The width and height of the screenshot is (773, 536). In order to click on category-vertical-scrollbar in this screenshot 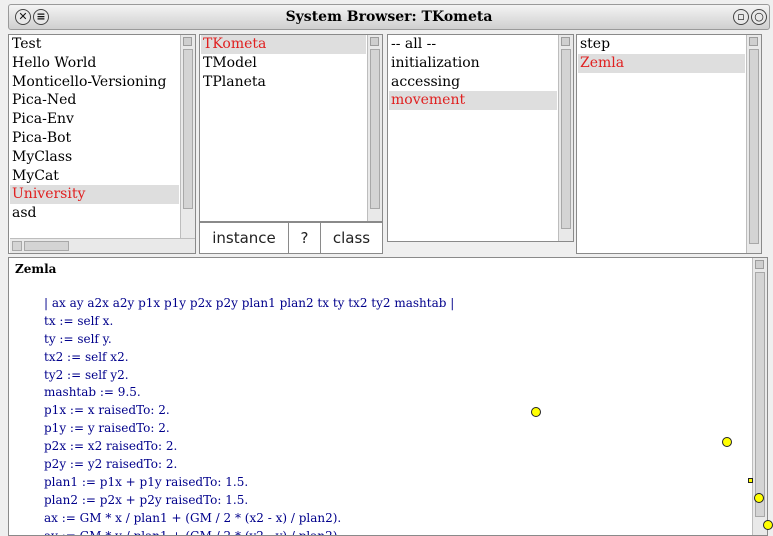, I will do `click(565, 138)`.